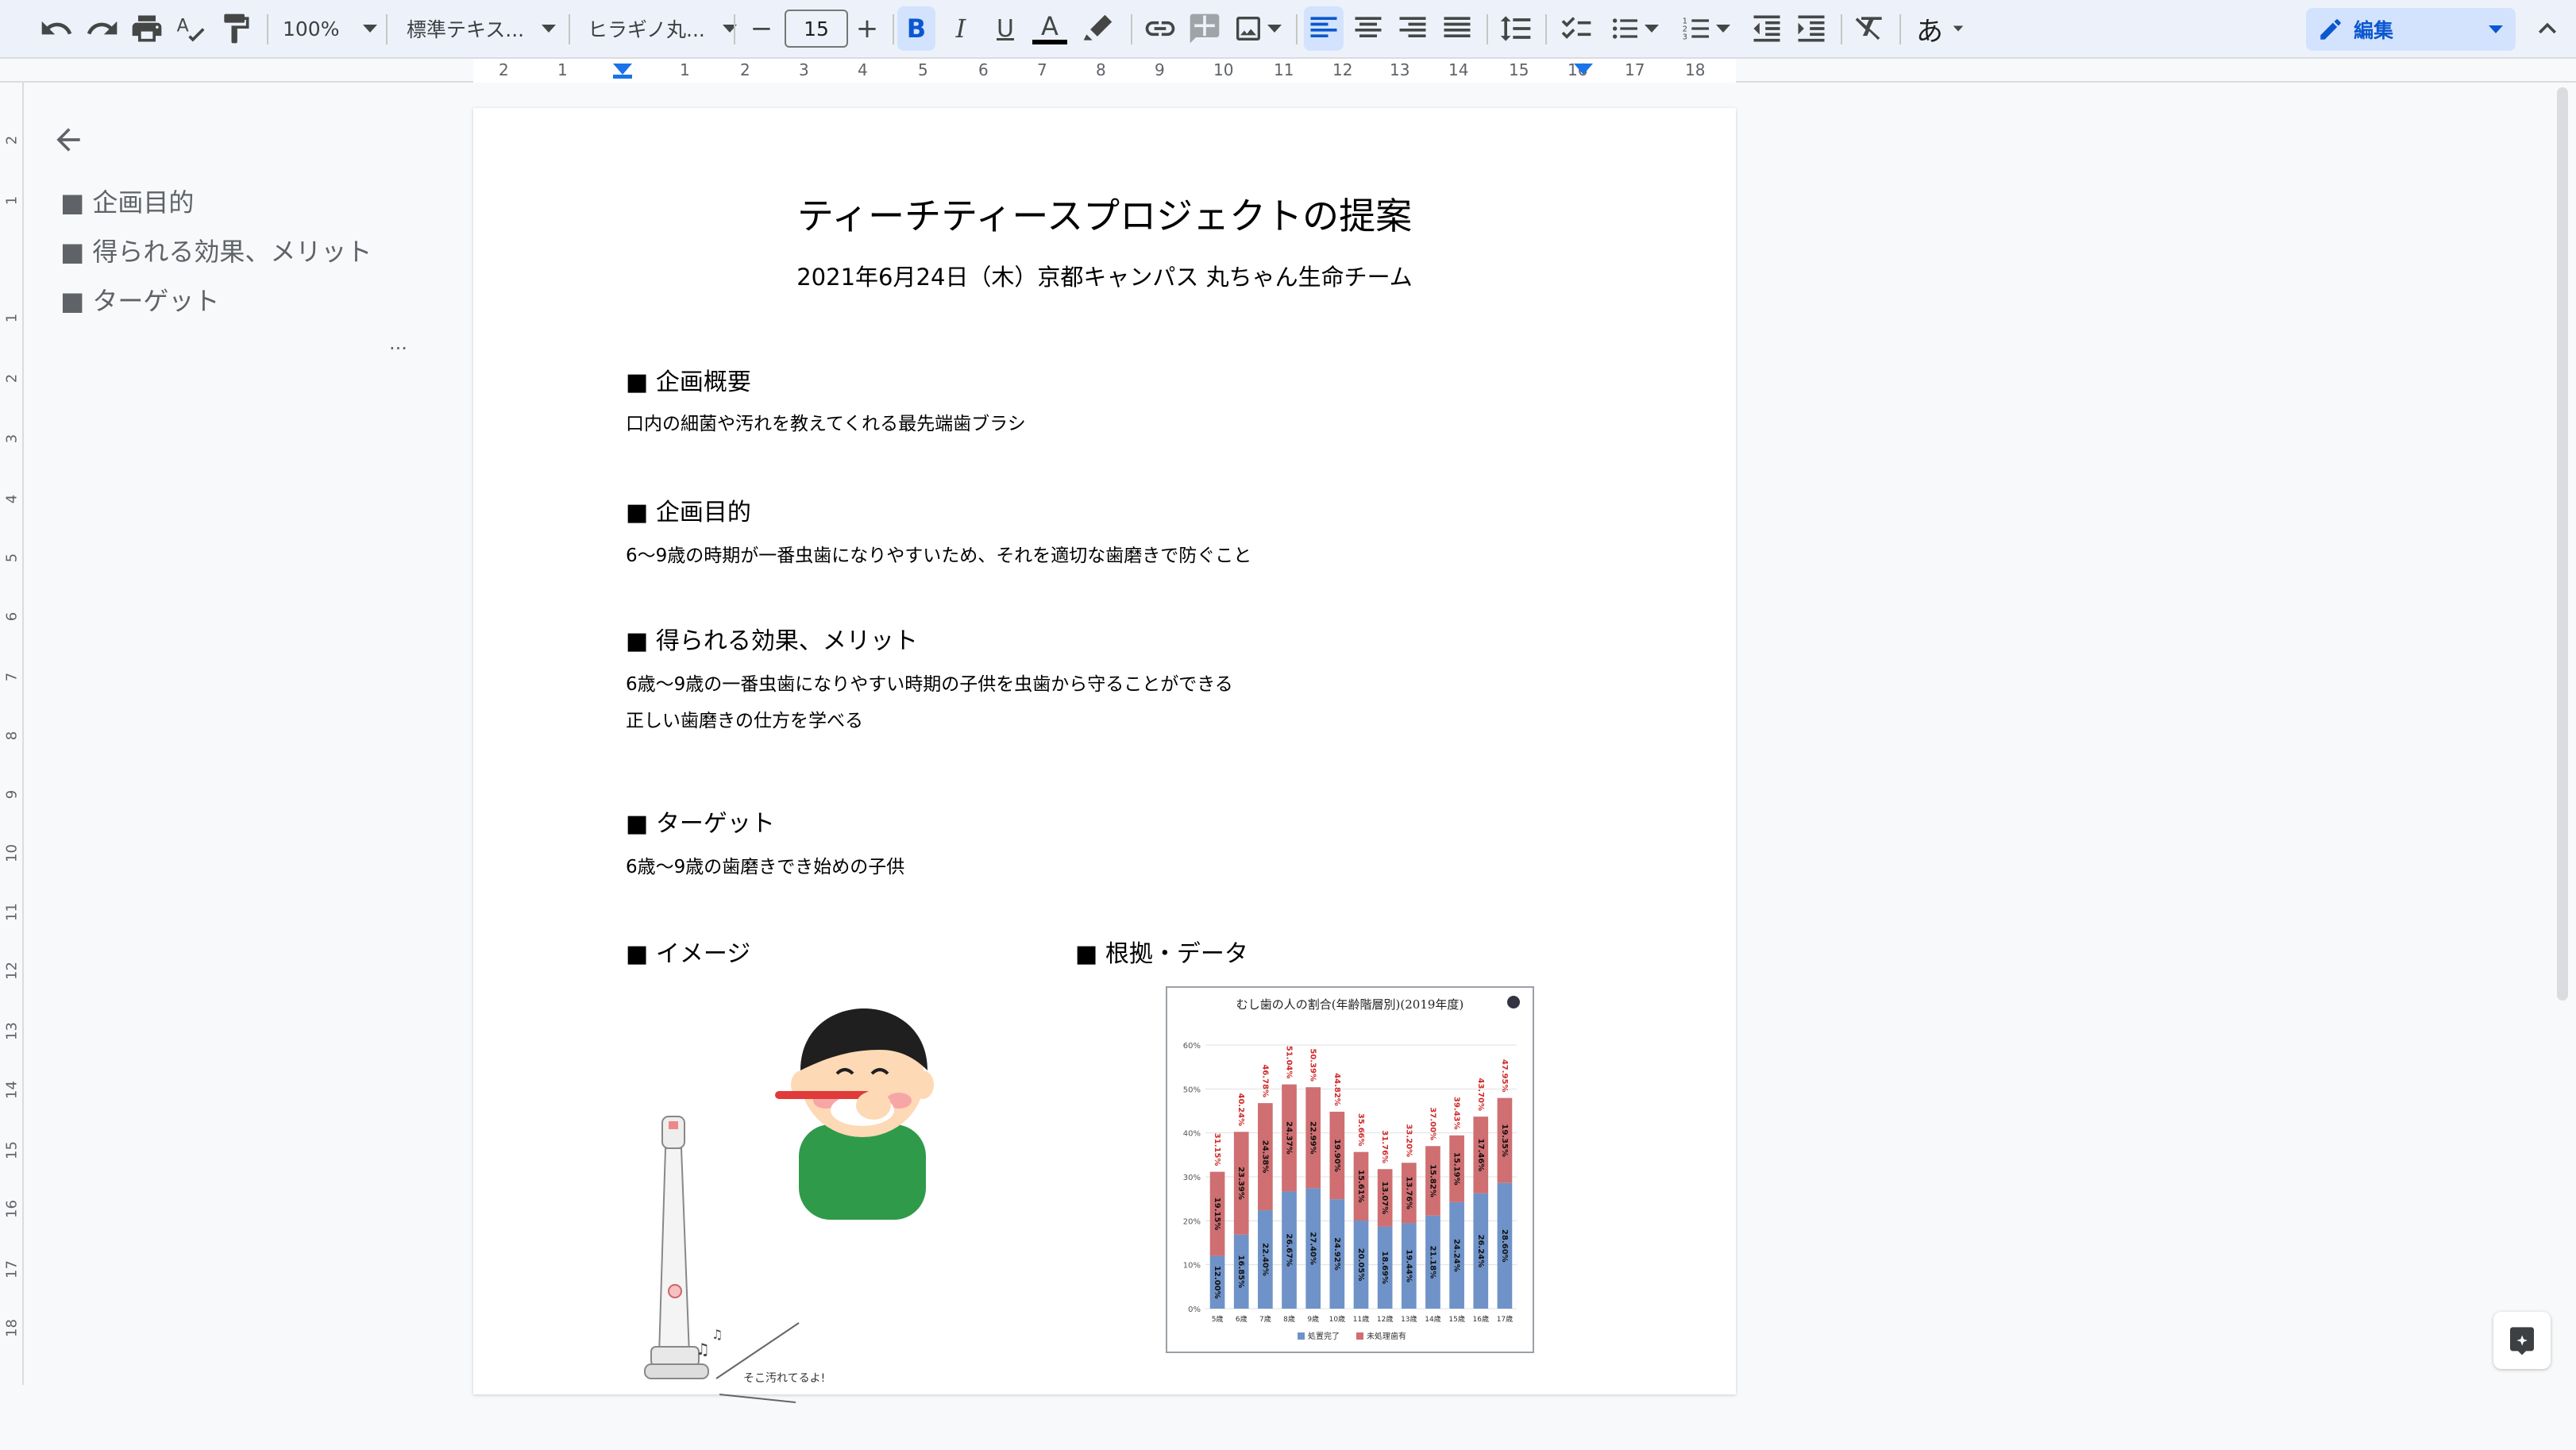 The height and width of the screenshot is (1450, 2576). Describe the element at coordinates (1160, 69) in the screenshot. I see `ruler-number: 9` at that location.